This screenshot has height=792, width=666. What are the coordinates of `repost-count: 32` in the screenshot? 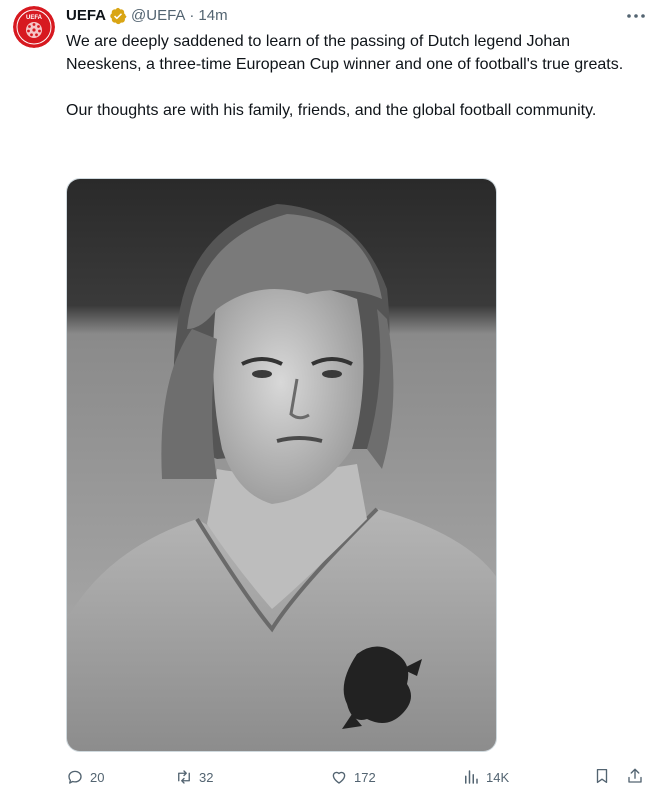 It's located at (206, 777).